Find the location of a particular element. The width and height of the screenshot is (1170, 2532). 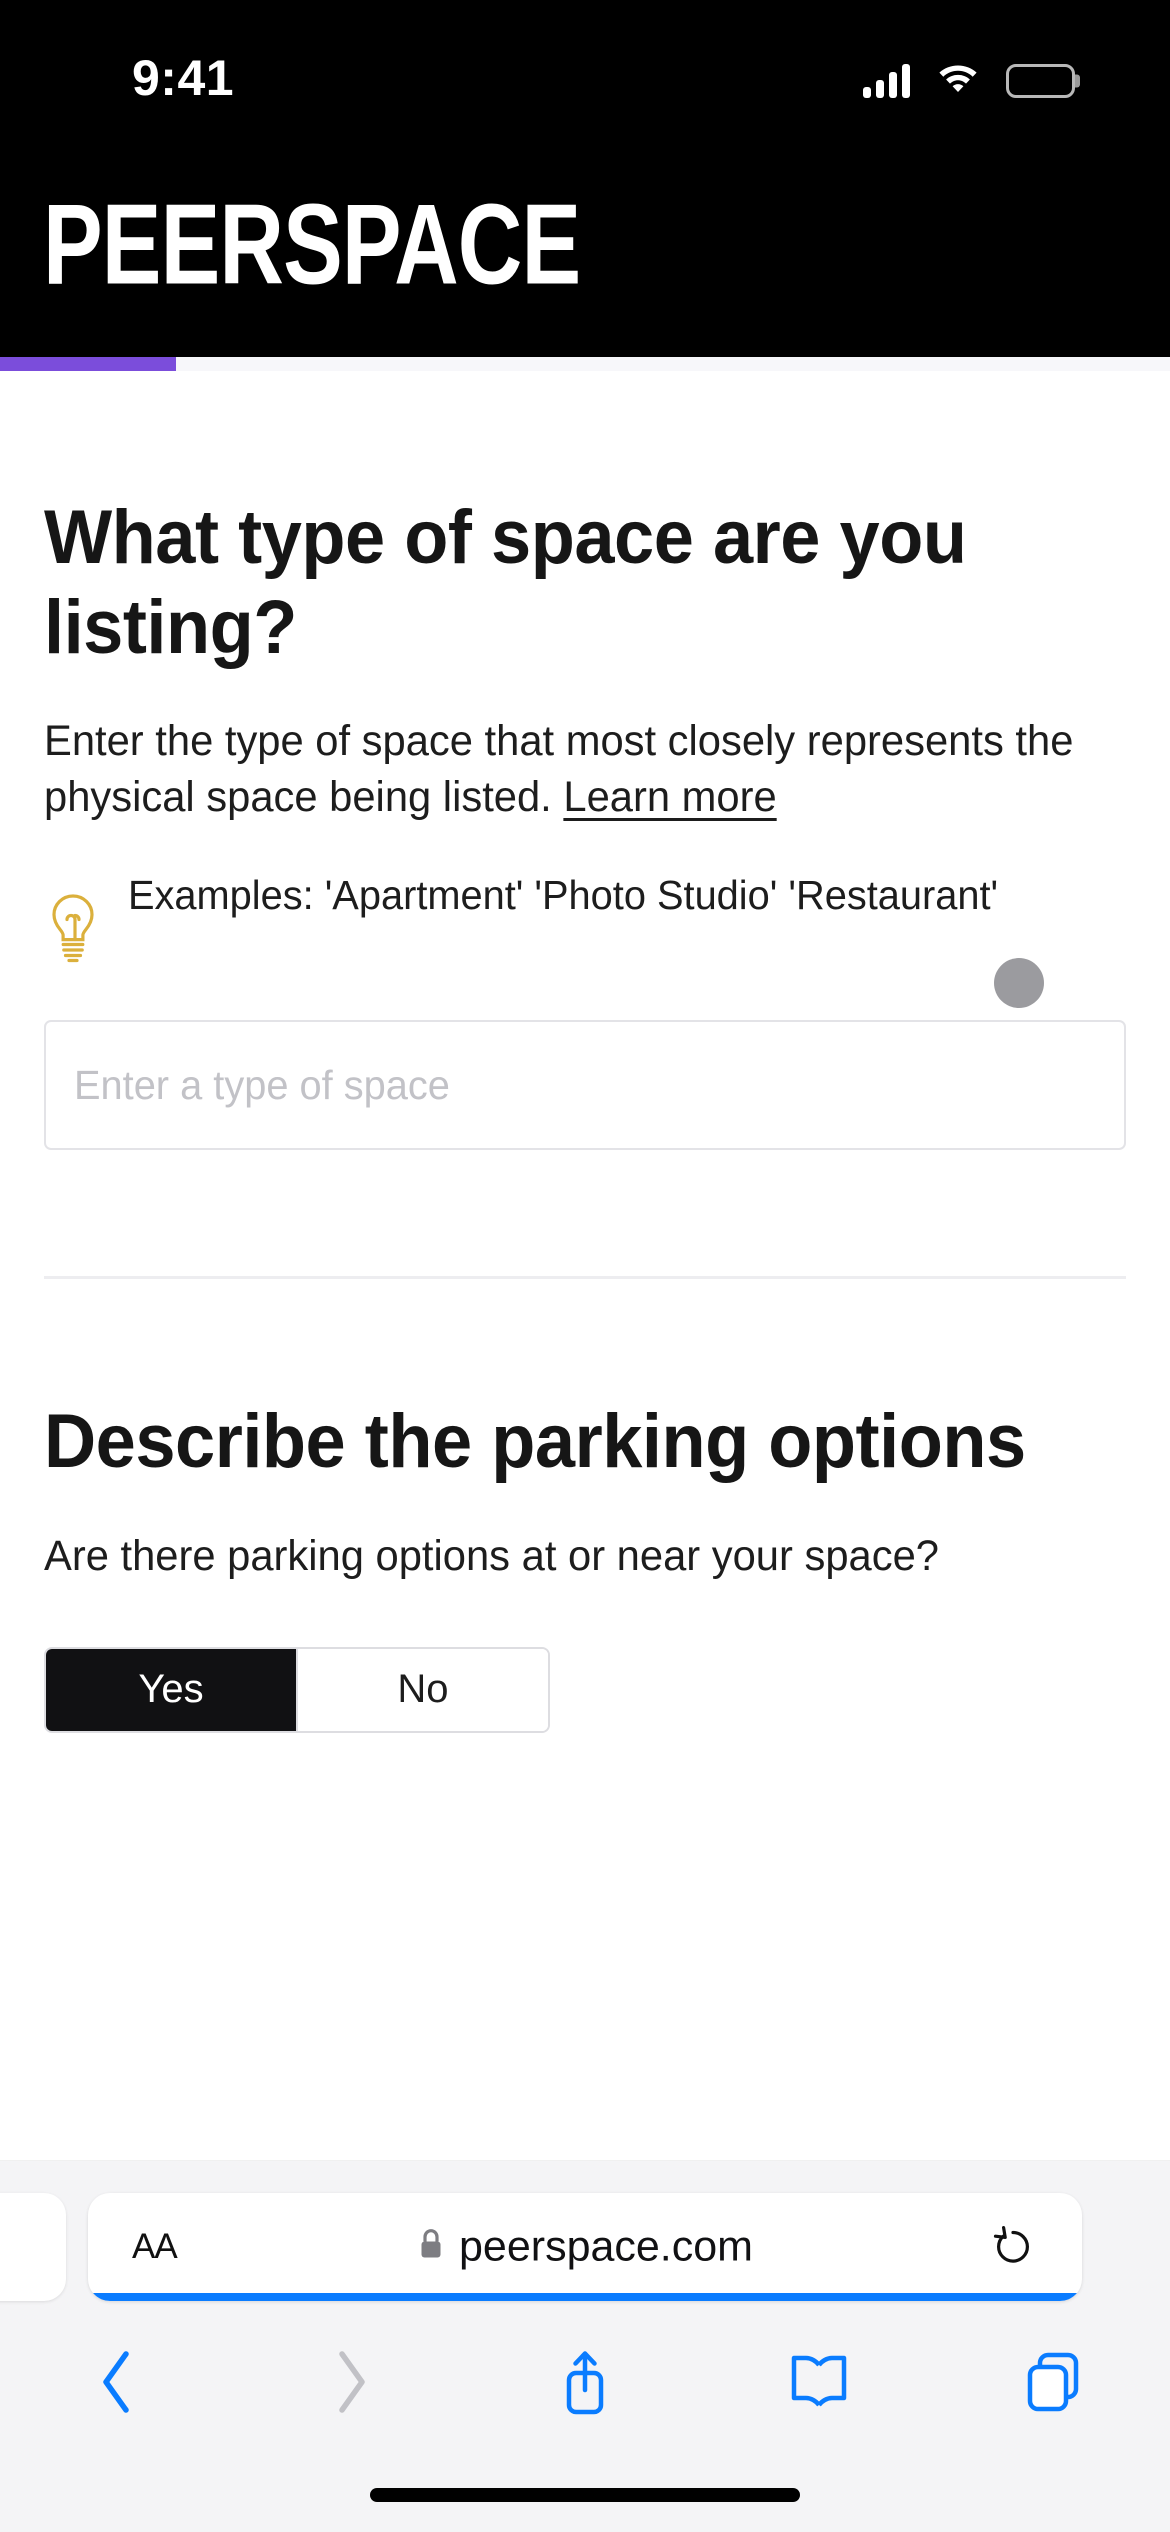

text-size-label: AA is located at coordinates (155, 2246).